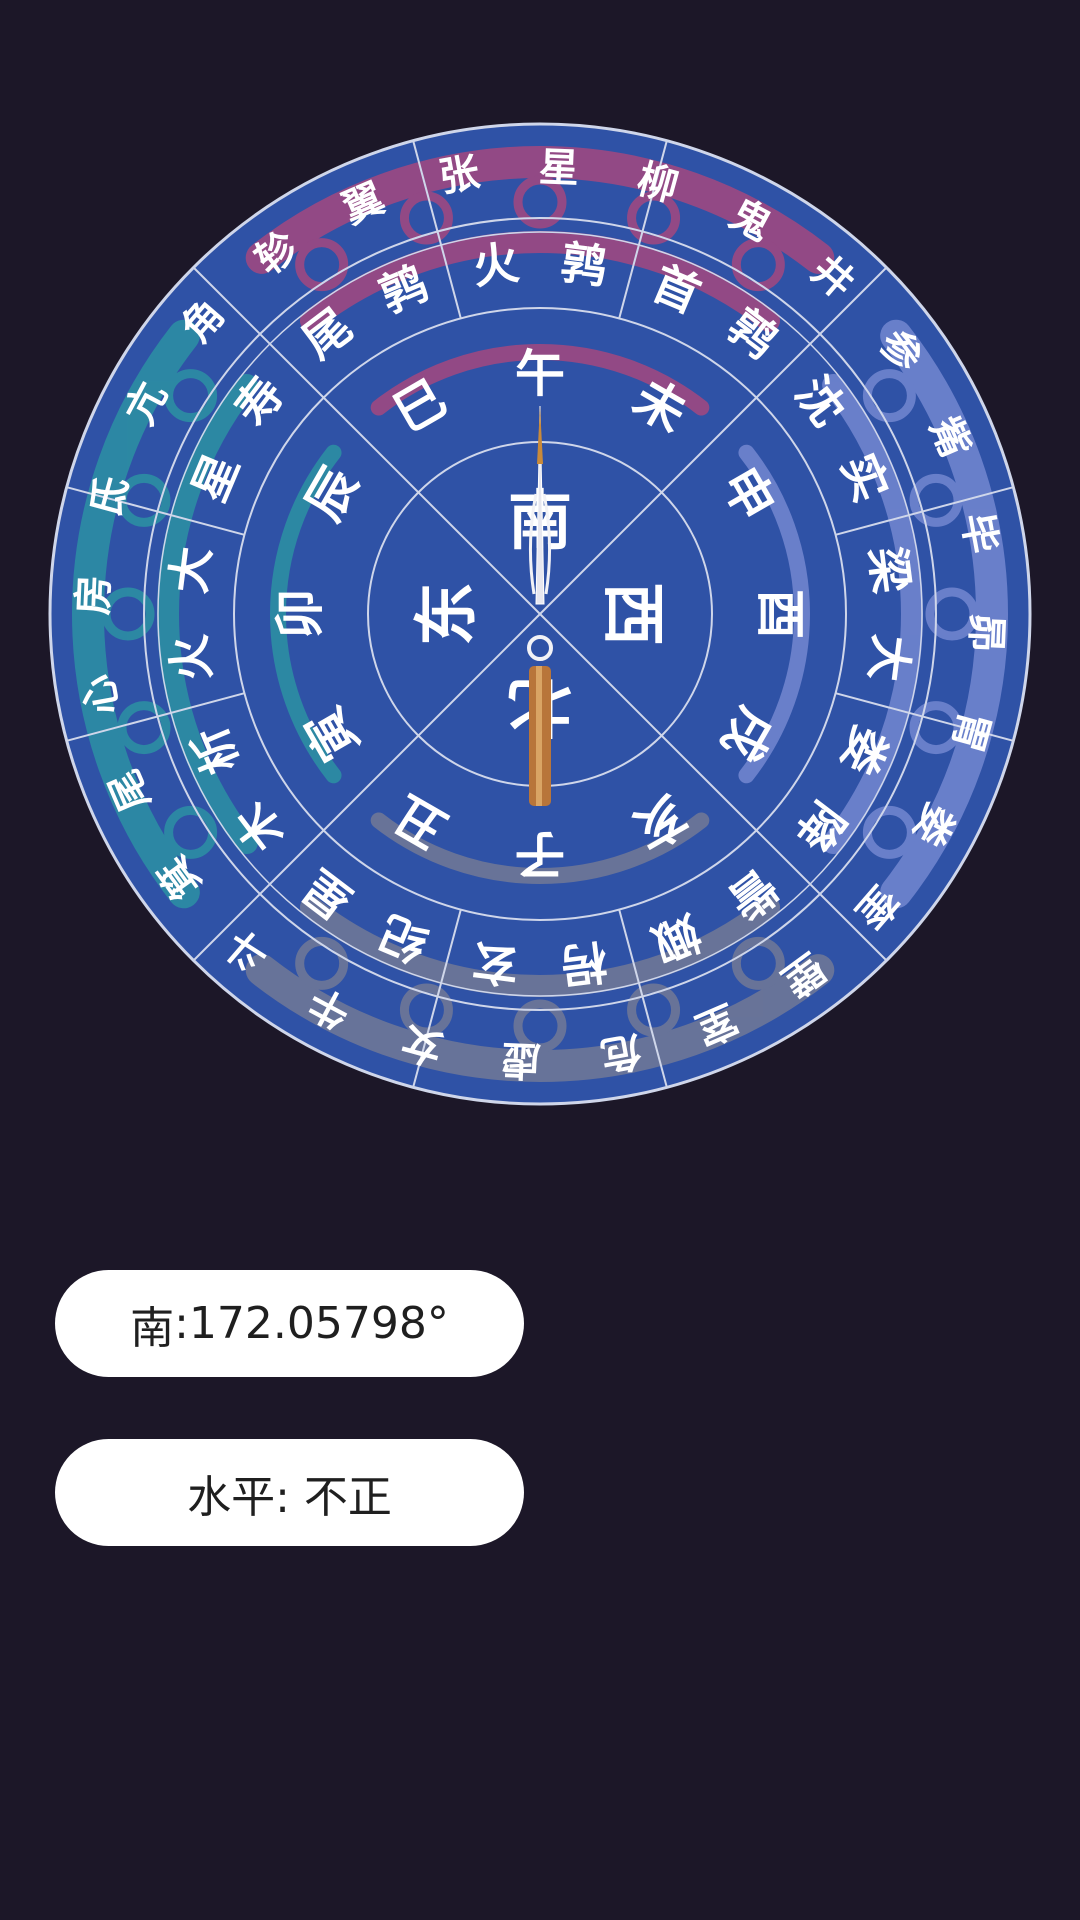  I want to click on direction-east: 东, so click(448, 614).